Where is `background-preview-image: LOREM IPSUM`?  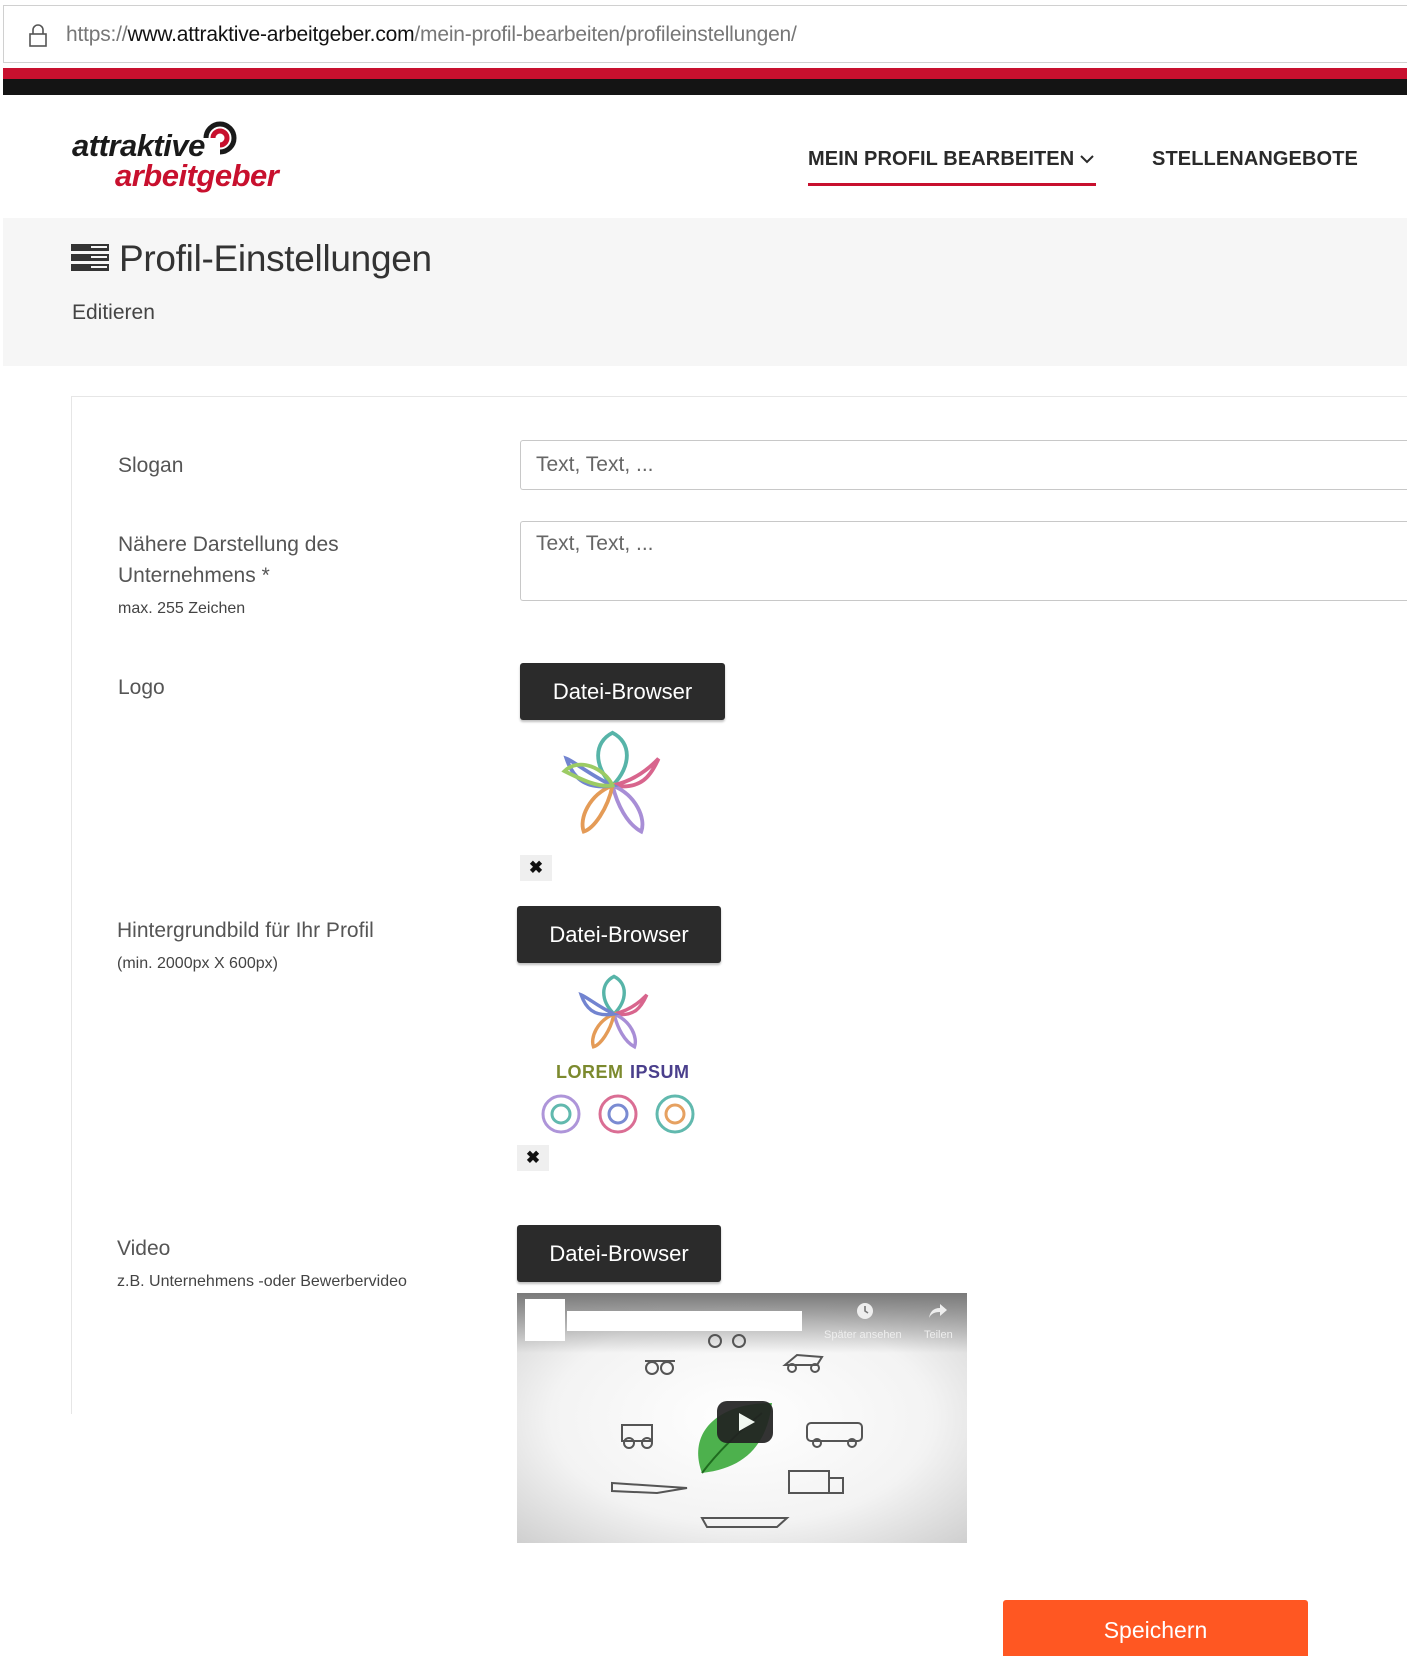
background-preview-image: LOREM IPSUM is located at coordinates (618, 1055).